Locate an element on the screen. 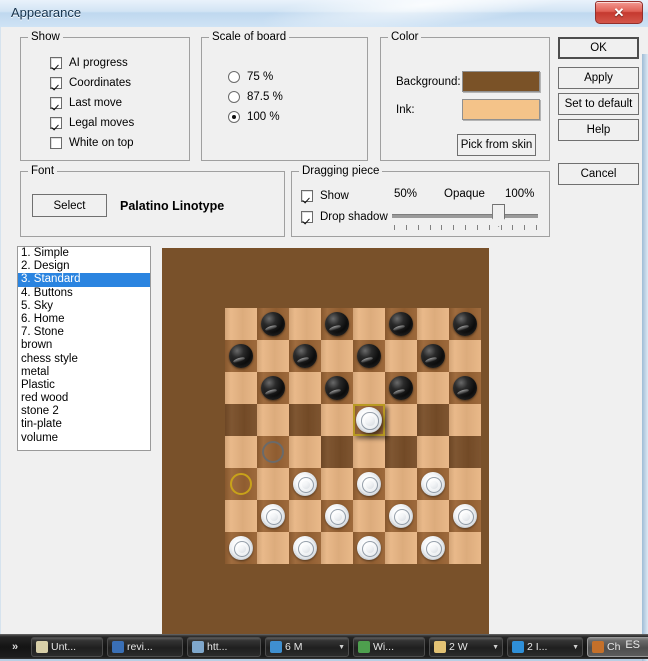 This screenshot has width=648, height=661. skin-list-item: volume is located at coordinates (84, 438).